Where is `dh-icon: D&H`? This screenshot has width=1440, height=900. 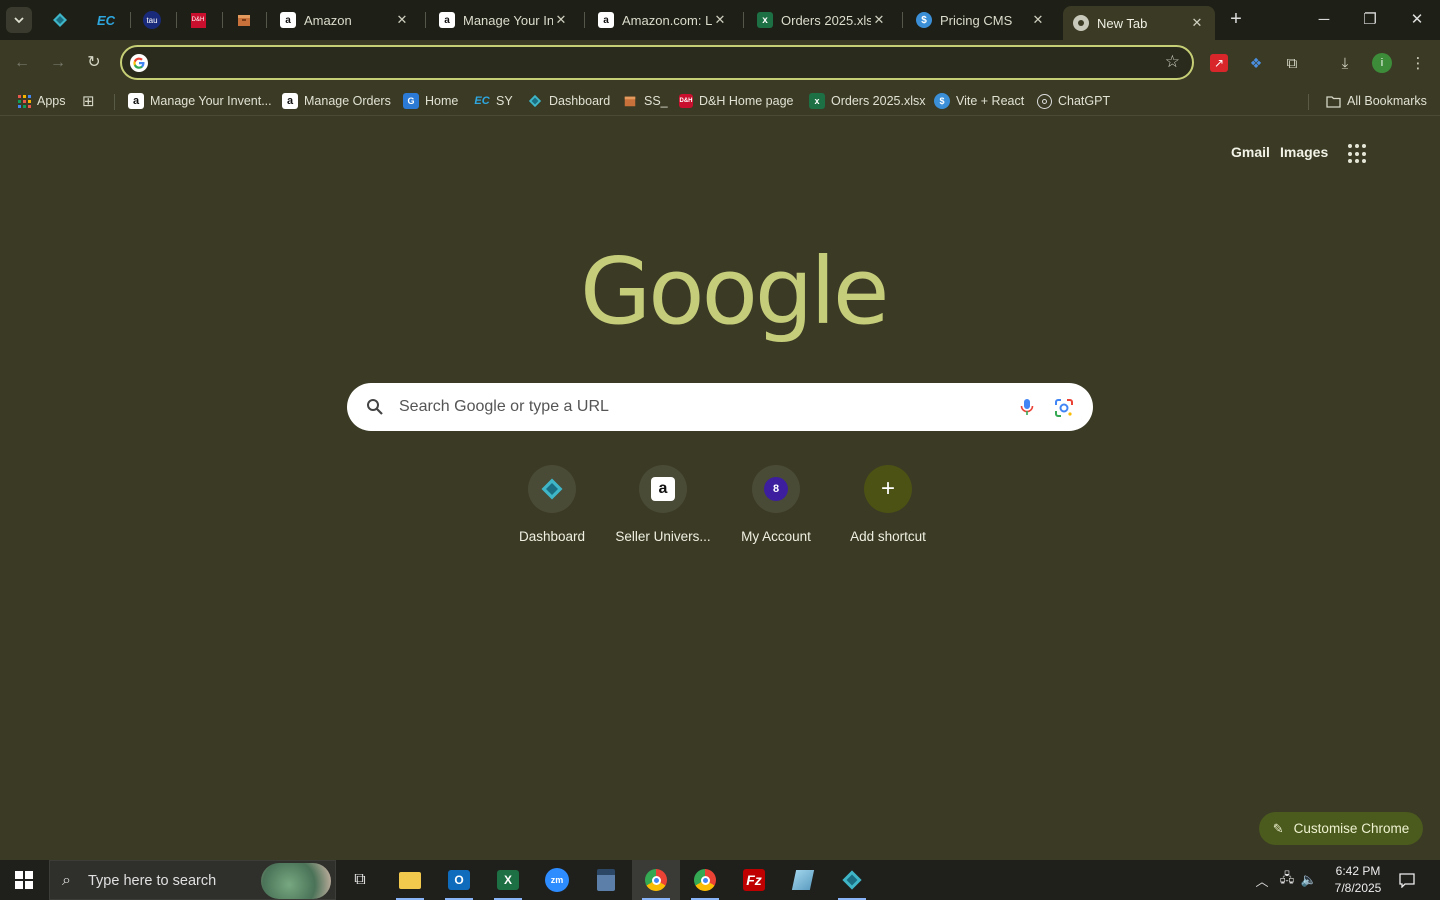
dh-icon: D&H is located at coordinates (686, 101).